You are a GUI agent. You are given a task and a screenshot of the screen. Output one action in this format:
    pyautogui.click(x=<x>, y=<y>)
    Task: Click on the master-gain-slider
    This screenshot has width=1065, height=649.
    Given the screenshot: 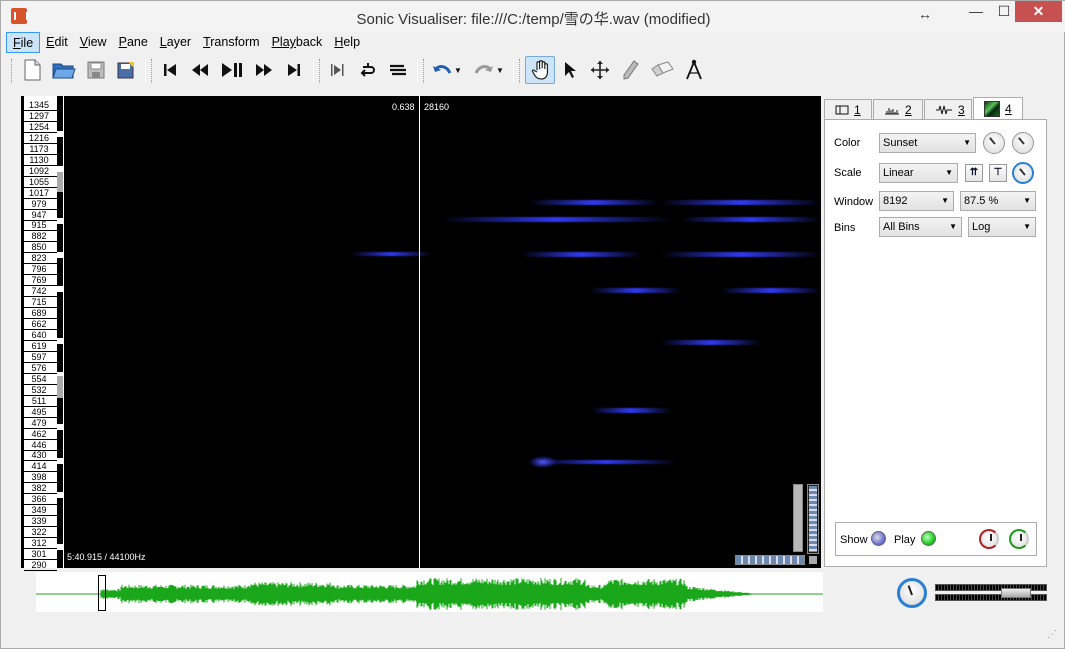 What is the action you would take?
    pyautogui.click(x=1016, y=593)
    